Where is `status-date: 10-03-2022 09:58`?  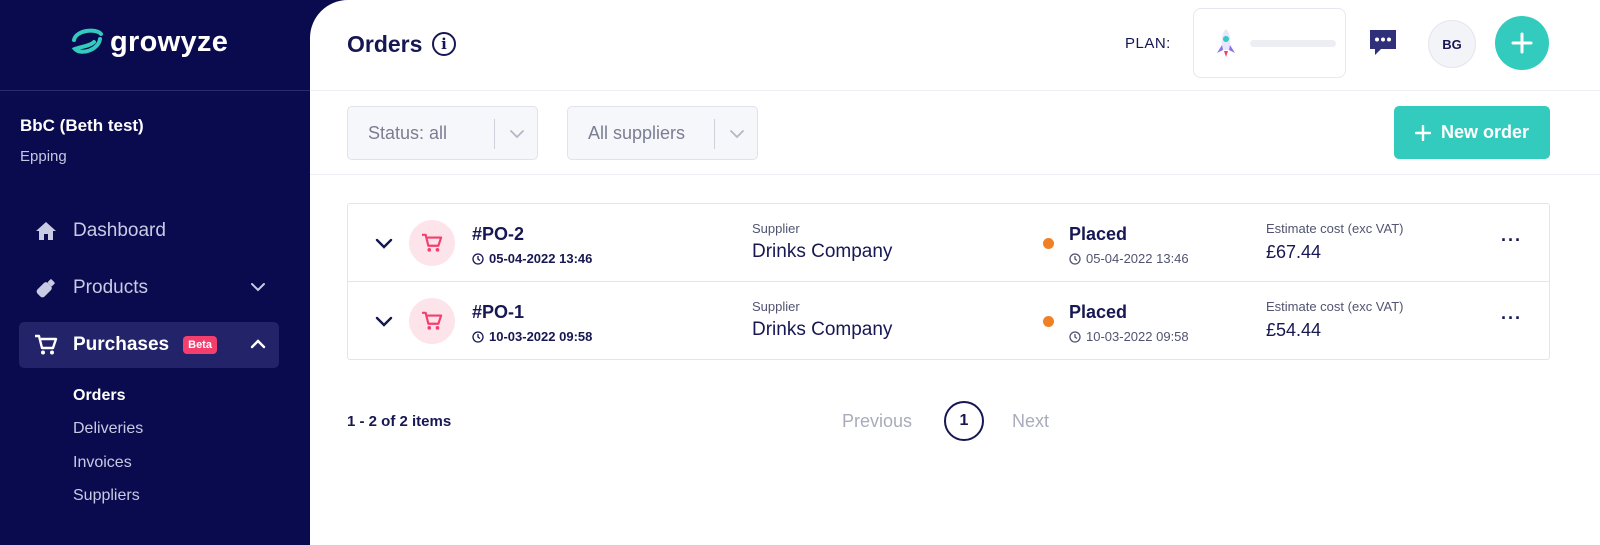 status-date: 10-03-2022 09:58 is located at coordinates (1129, 336).